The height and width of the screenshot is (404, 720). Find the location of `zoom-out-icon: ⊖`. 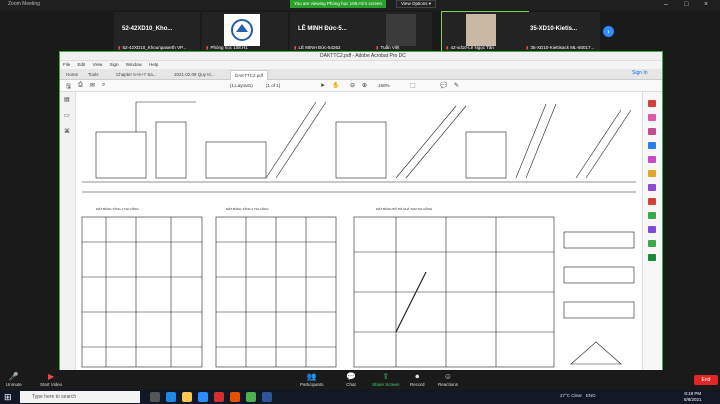

zoom-out-icon: ⊖ is located at coordinates (352, 85).